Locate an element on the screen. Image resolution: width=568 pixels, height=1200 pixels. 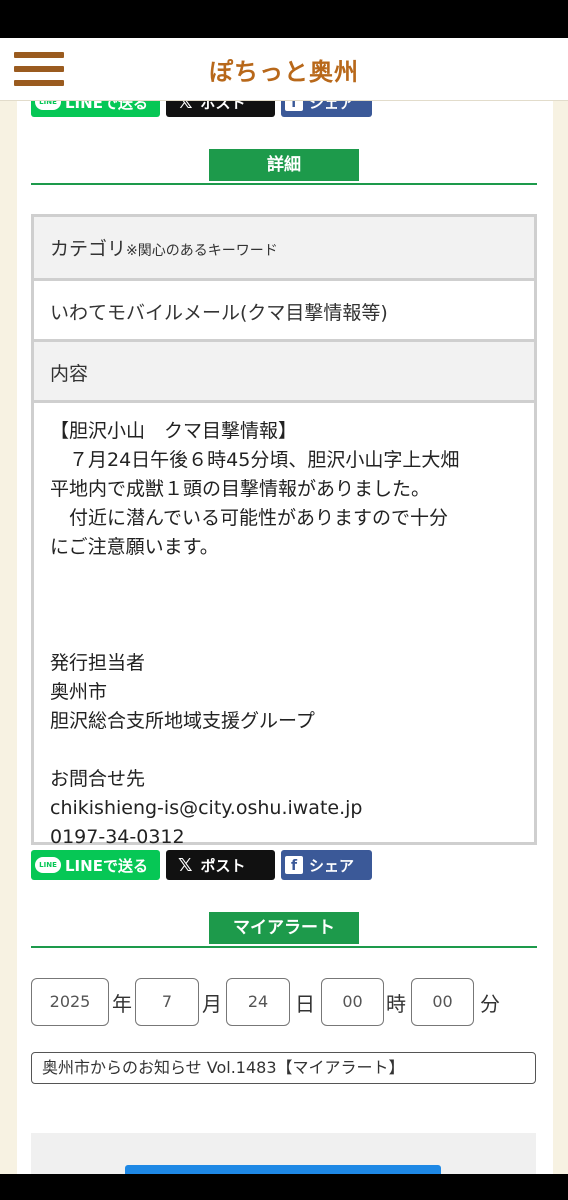
day-input: 24 is located at coordinates (258, 1002).